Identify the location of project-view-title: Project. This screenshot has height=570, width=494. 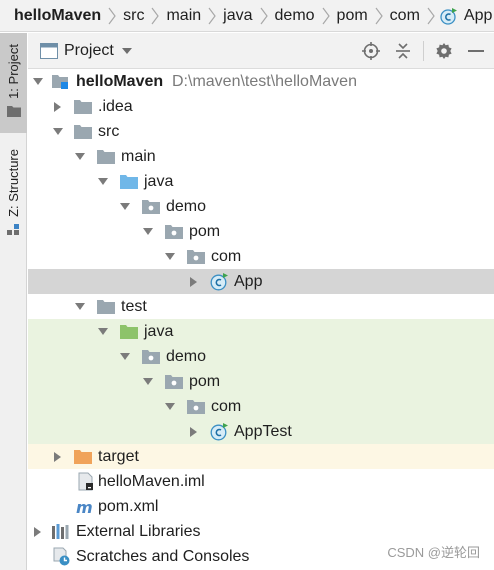
(89, 51).